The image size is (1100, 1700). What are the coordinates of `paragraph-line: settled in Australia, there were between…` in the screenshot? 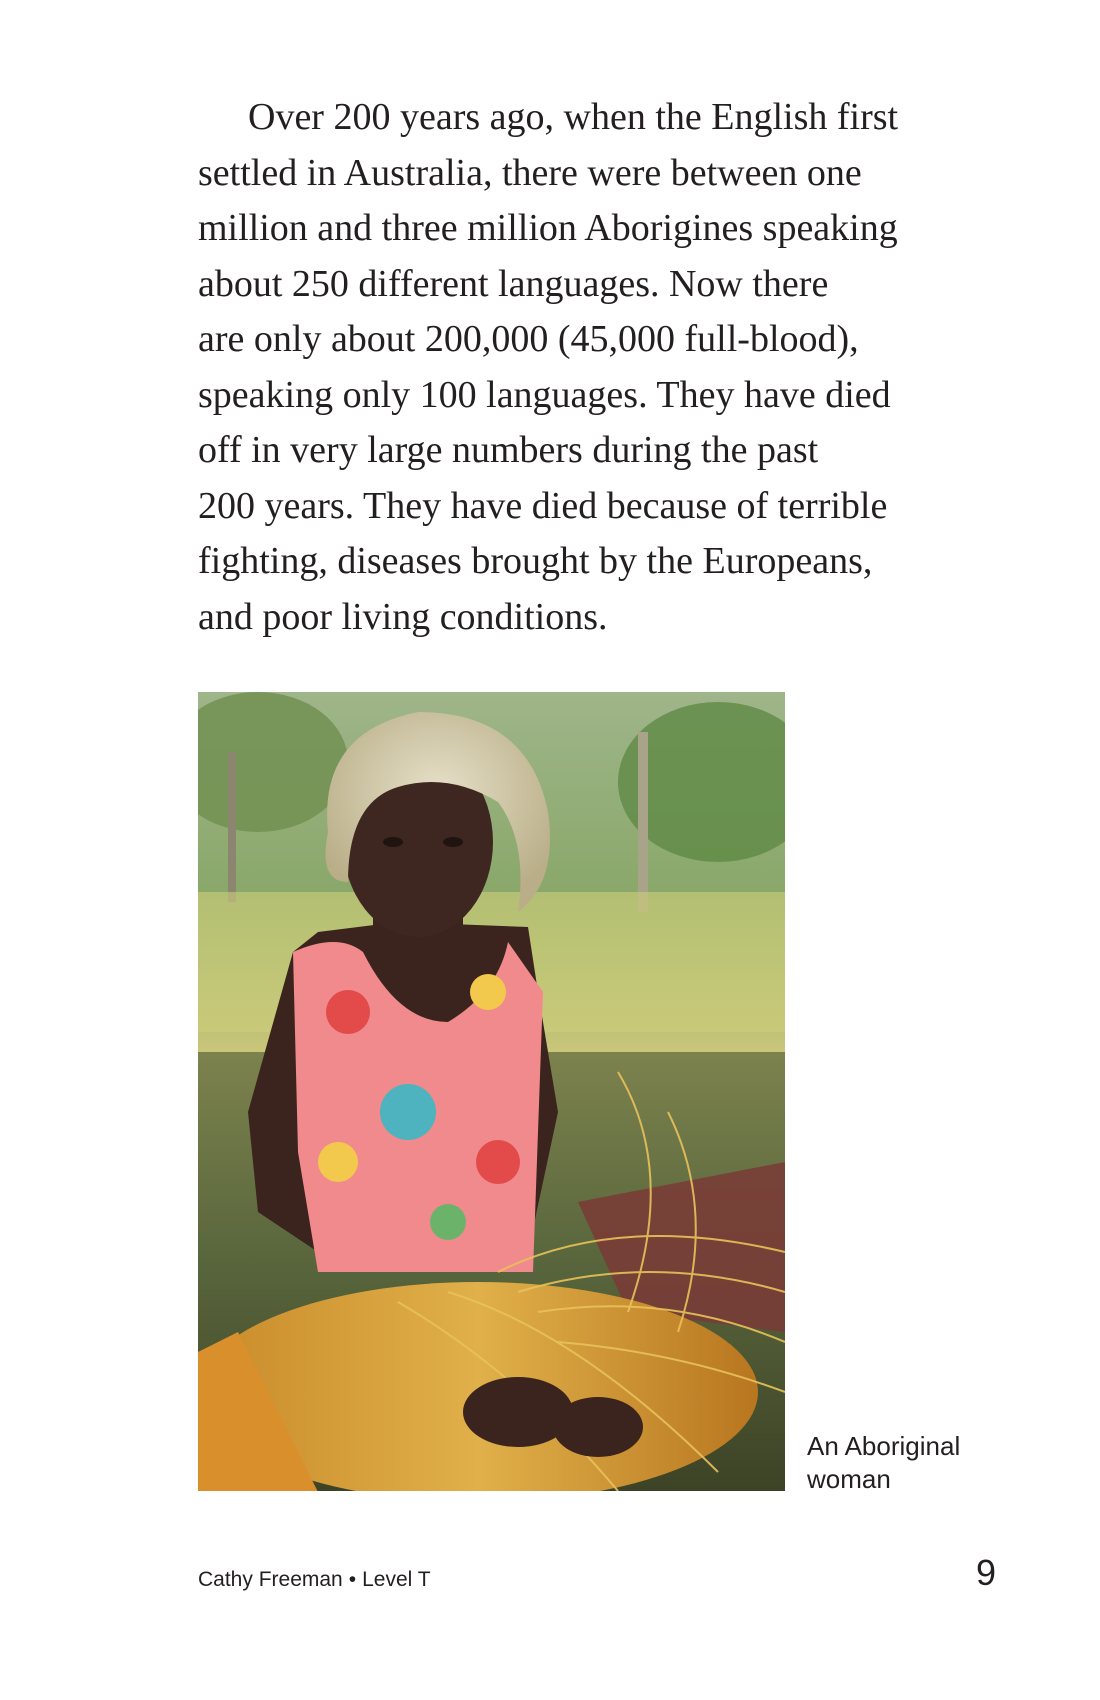 It's located at (530, 172).